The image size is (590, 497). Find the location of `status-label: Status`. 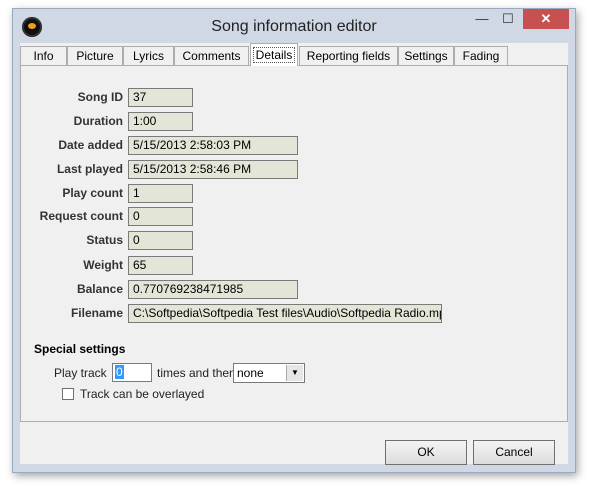

status-label: Status is located at coordinates (104, 240).